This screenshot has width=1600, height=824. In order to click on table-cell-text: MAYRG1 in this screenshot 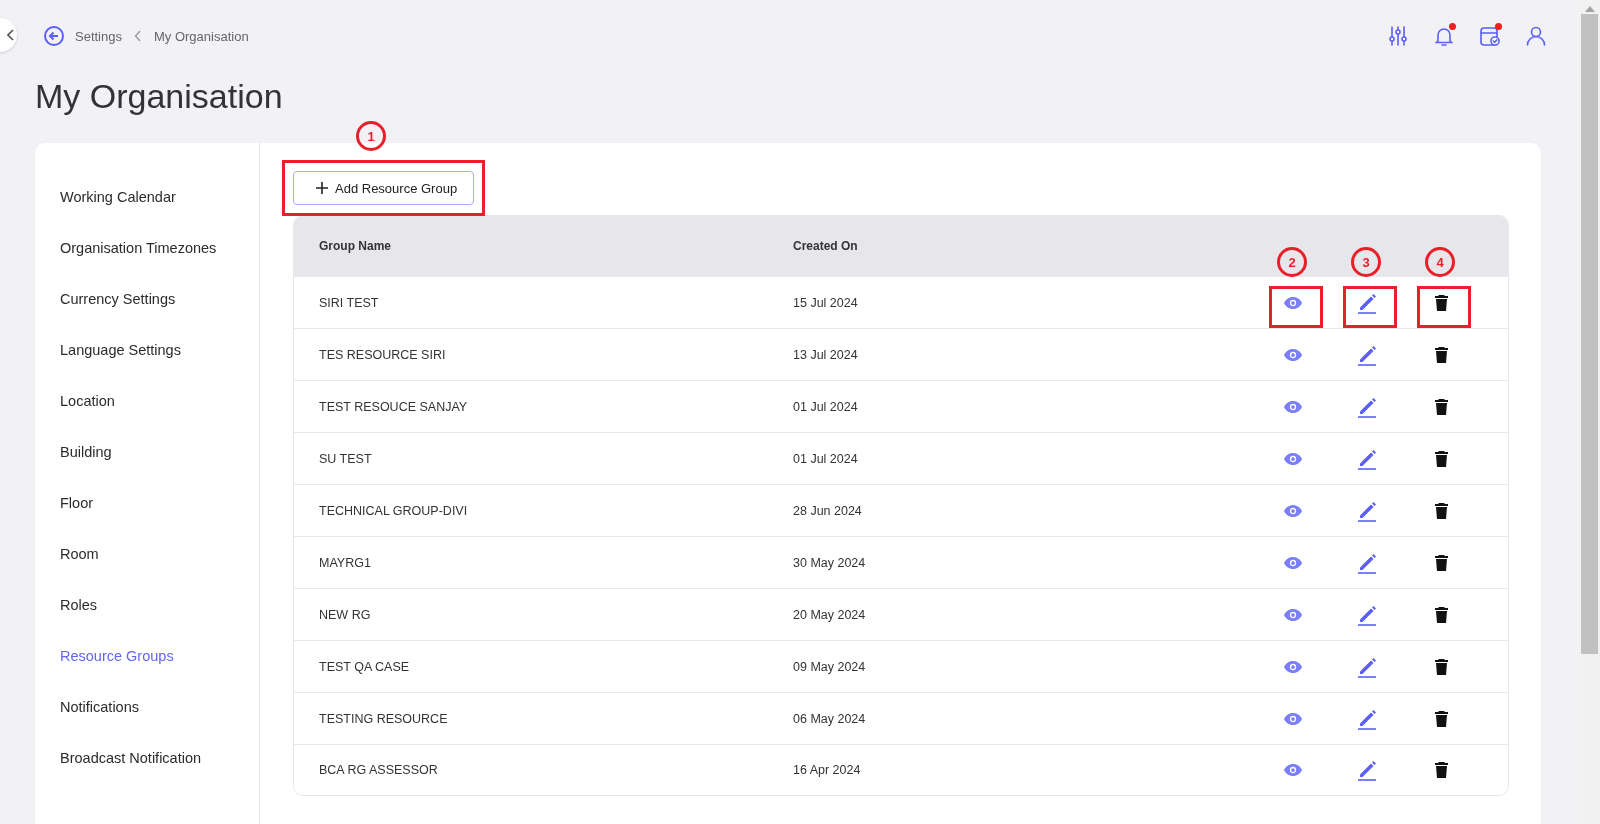, I will do `click(345, 562)`.